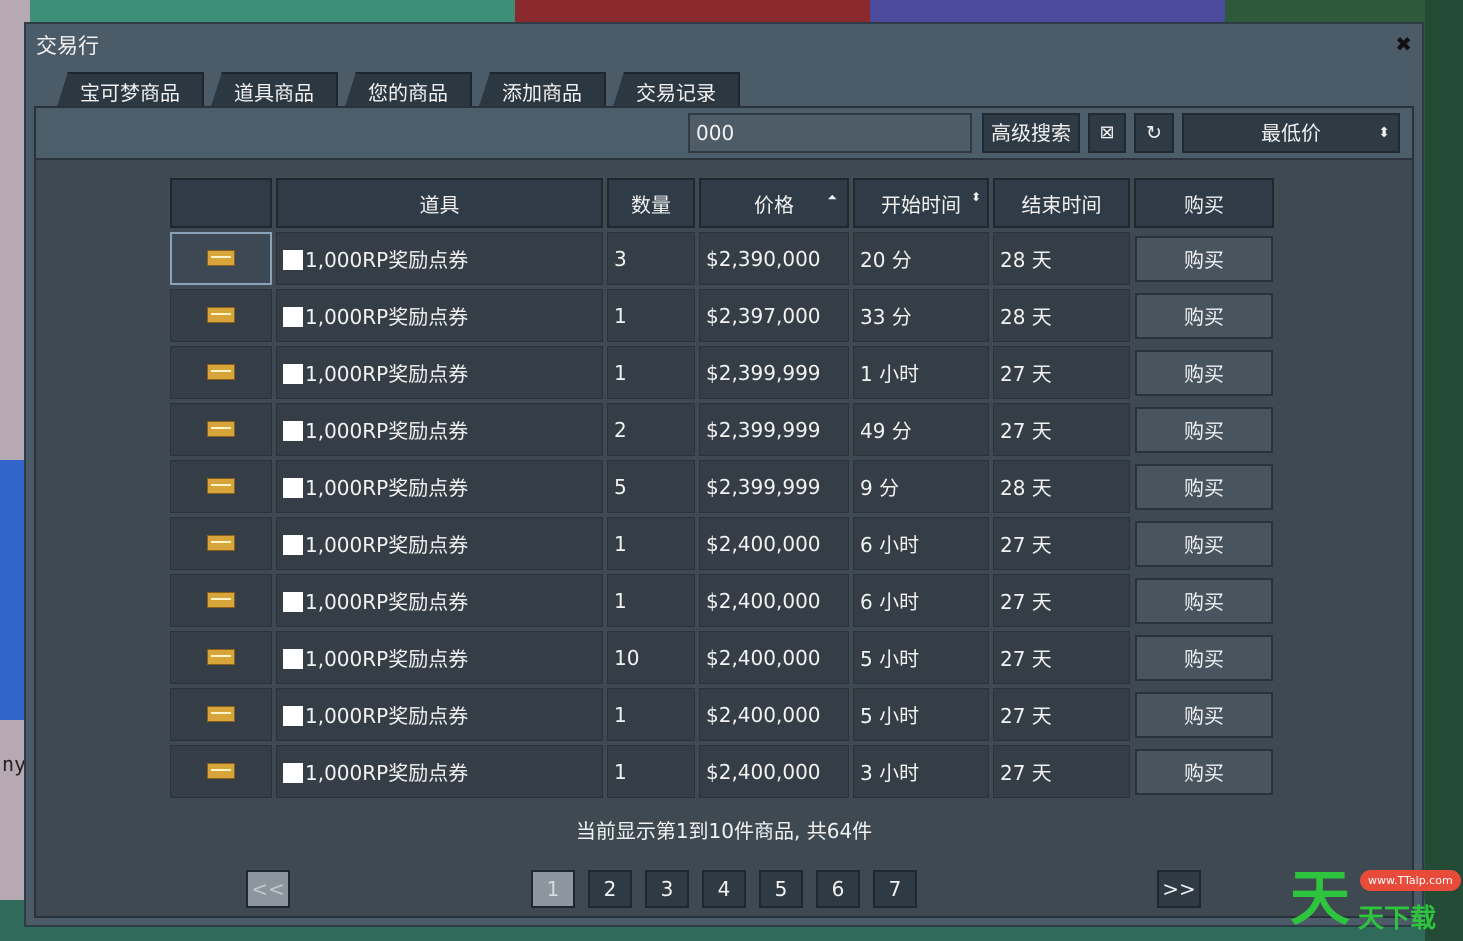 The image size is (1463, 941). I want to click on header-qty: 数量, so click(651, 203).